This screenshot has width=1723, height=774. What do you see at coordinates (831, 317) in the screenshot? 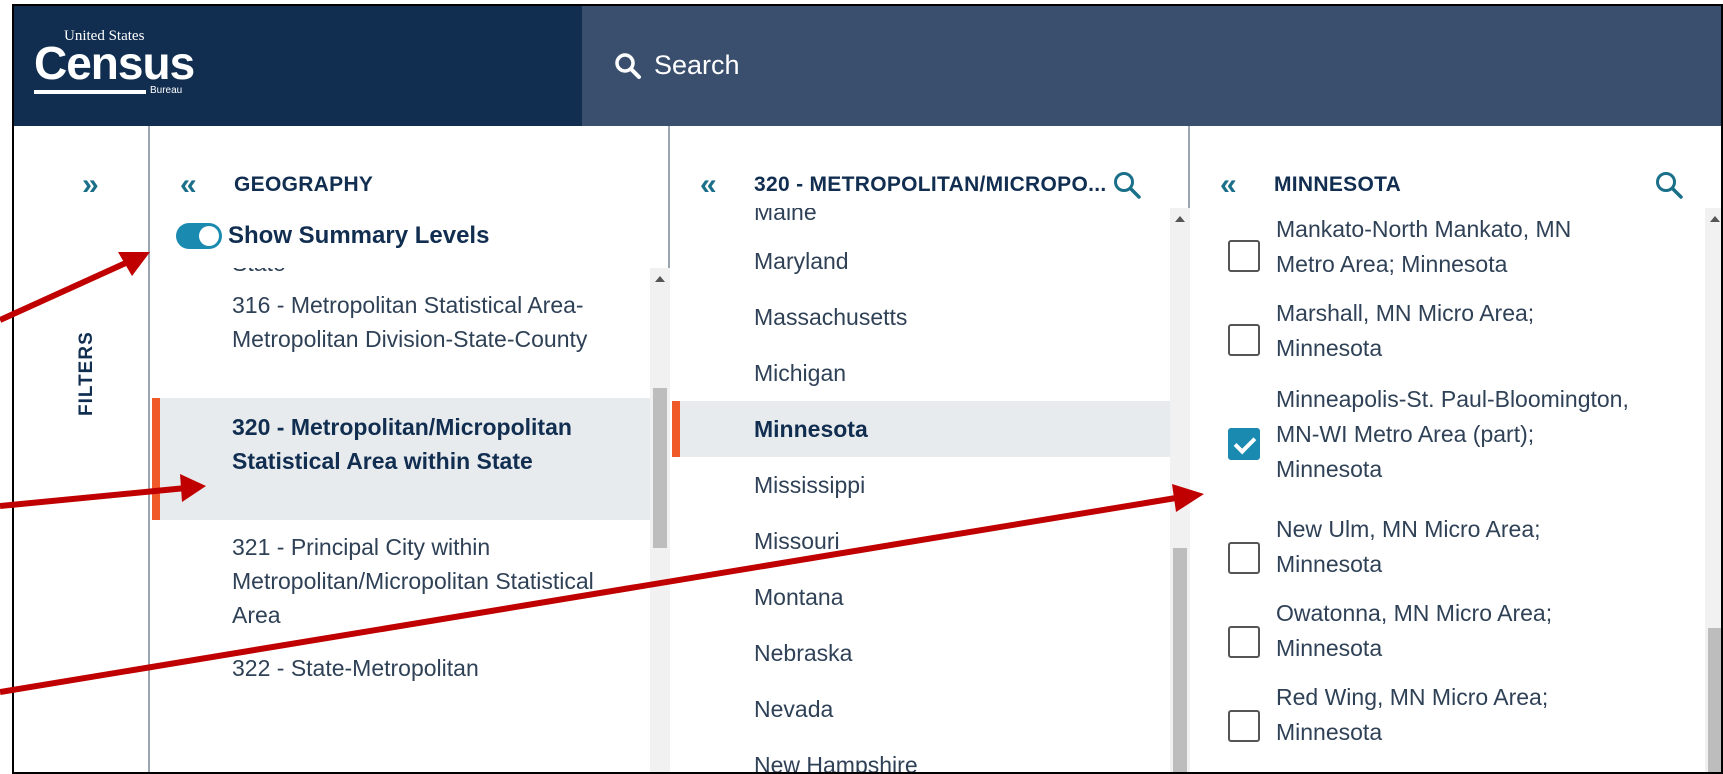
I see `state-item-label: Massachusetts` at bounding box center [831, 317].